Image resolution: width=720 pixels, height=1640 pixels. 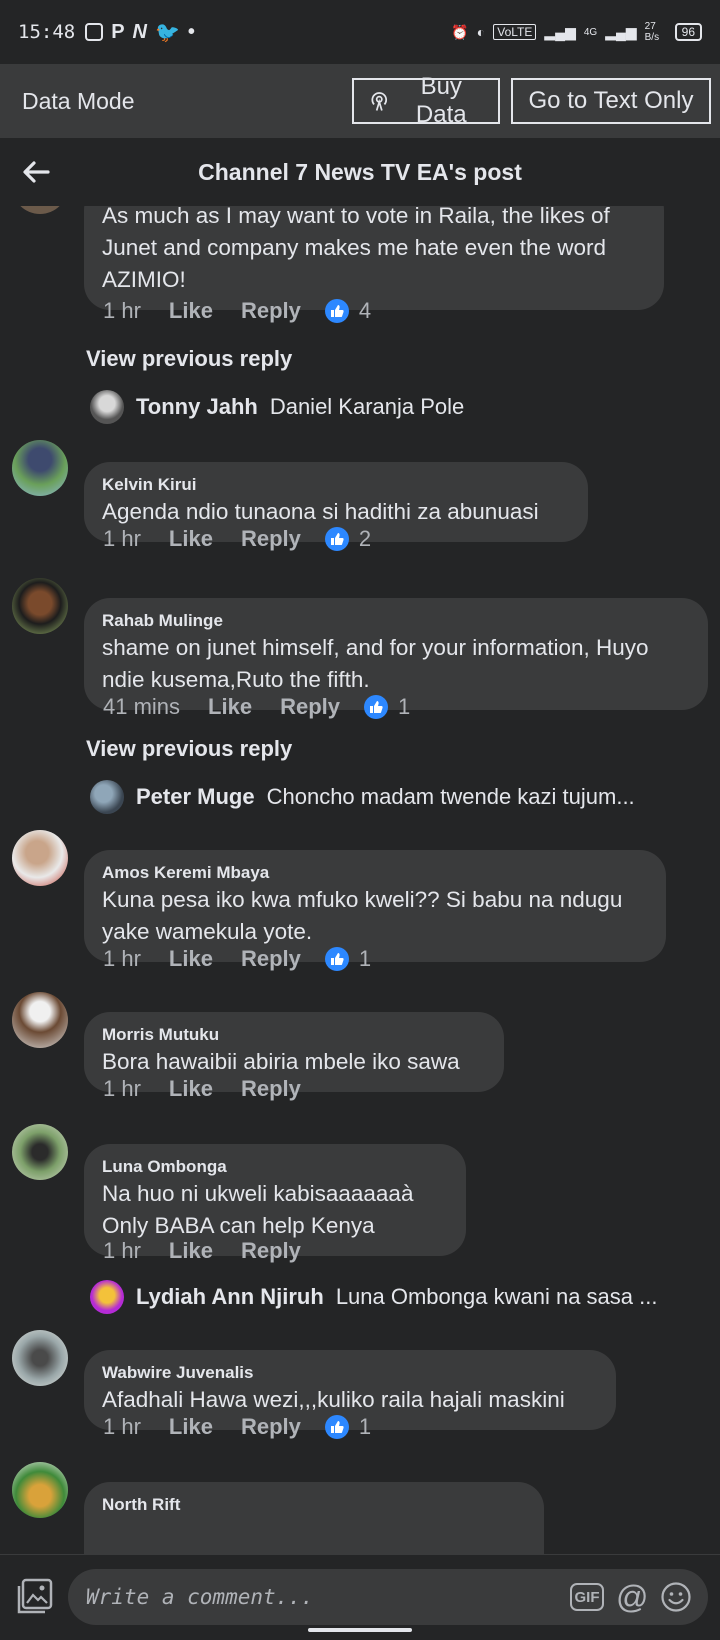 What do you see at coordinates (281, 1061) in the screenshot?
I see `comment-text: Bora hawaibii abiria mbele iko sawa` at bounding box center [281, 1061].